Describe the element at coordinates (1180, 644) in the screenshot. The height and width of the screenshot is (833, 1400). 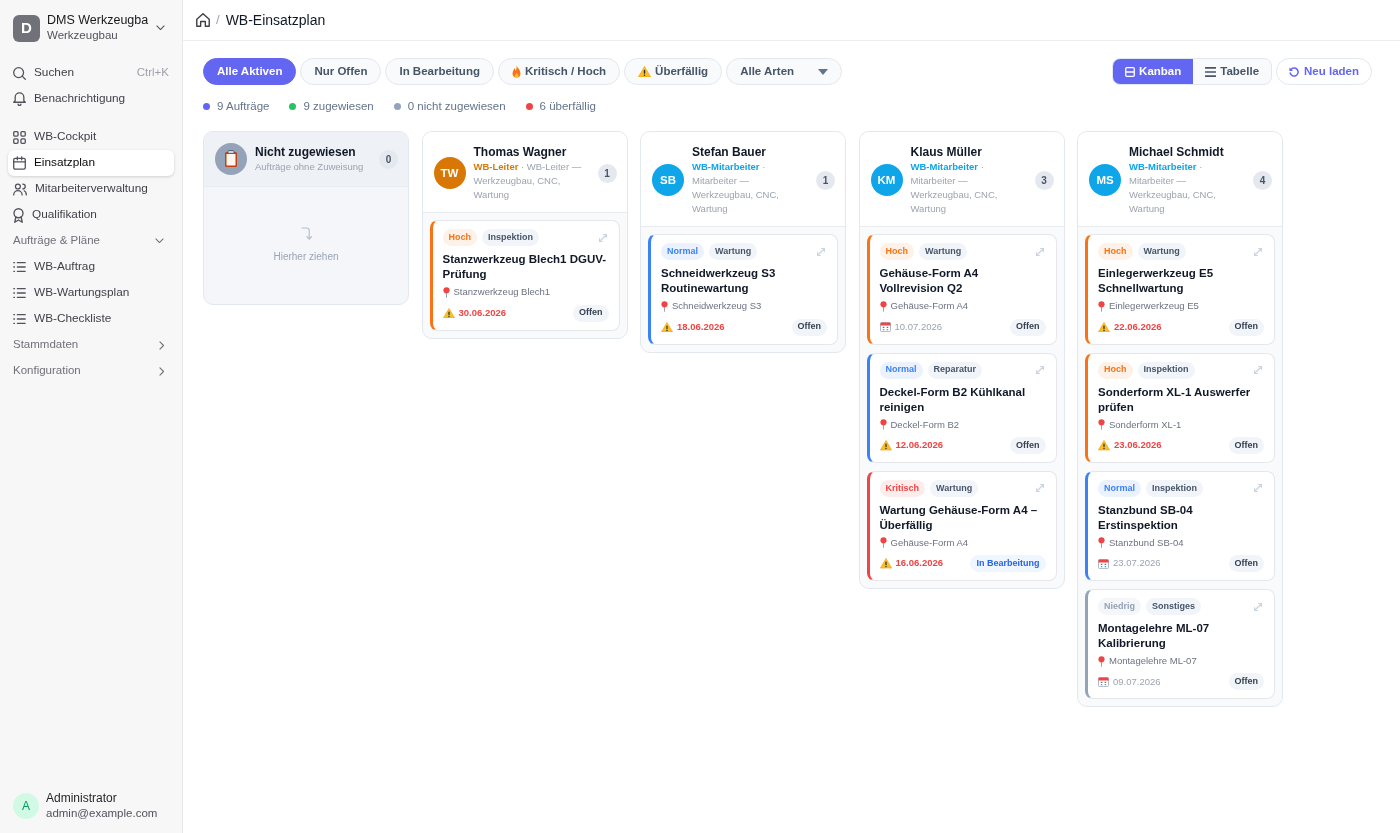
I see `task-card: Niedrig Sonstiges Montagelehre ML-07 Kalibrierung Montagelehre ML-07 09.07.2026 Offen` at that location.